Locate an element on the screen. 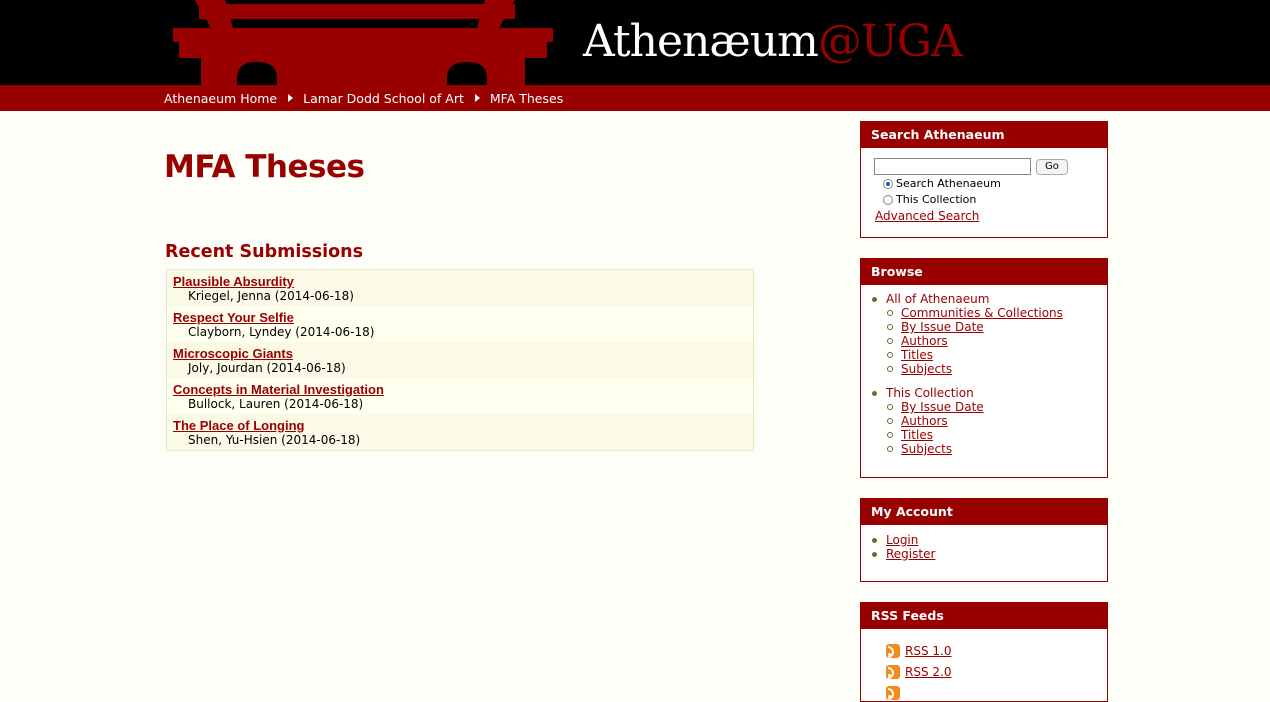 Image resolution: width=1270 pixels, height=702 pixels. scope-all-option: Search Athenaeum is located at coordinates (942, 183).